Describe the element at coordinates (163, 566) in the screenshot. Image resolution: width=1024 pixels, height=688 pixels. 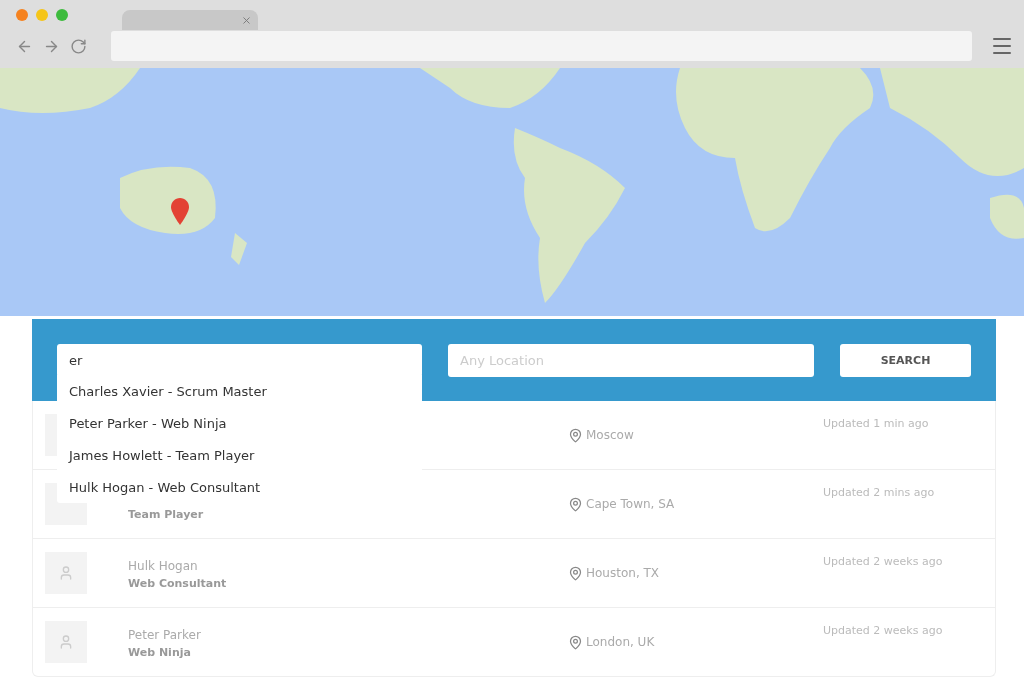
I see `person-name: Hulk Hogan` at that location.